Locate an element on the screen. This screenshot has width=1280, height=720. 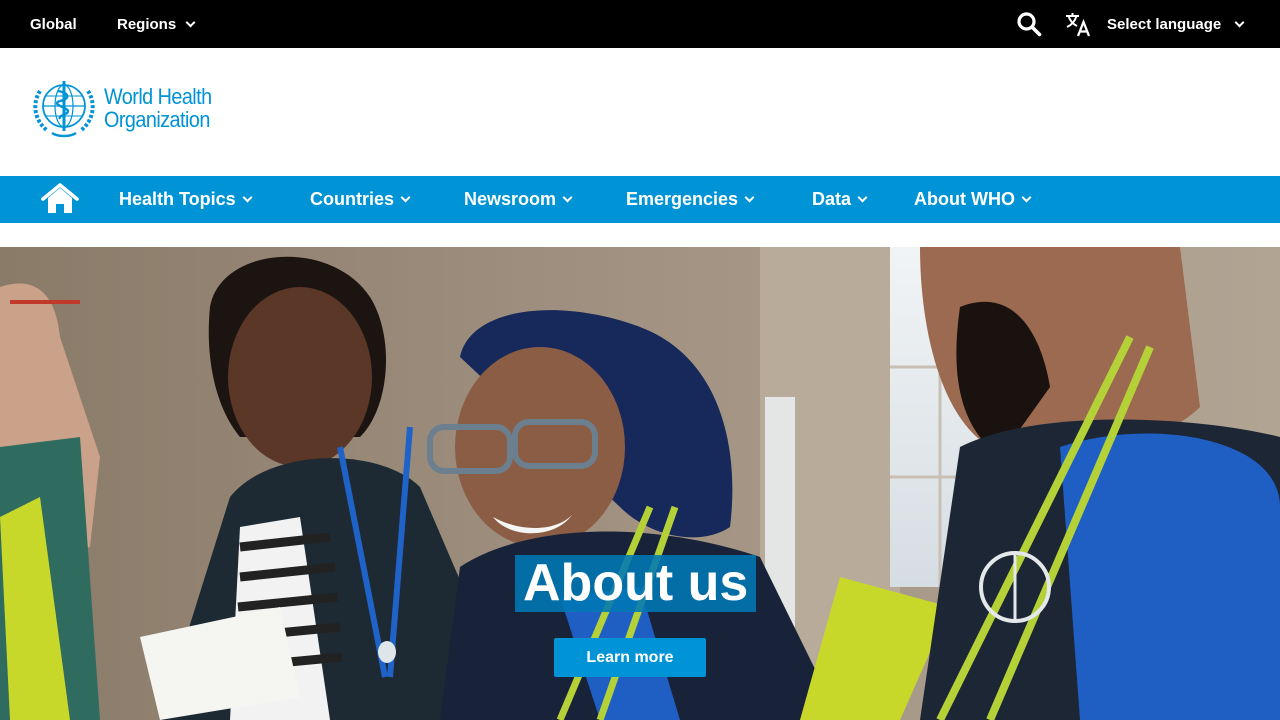
nav-item-health-topics: Health Topics is located at coordinates (186, 199).